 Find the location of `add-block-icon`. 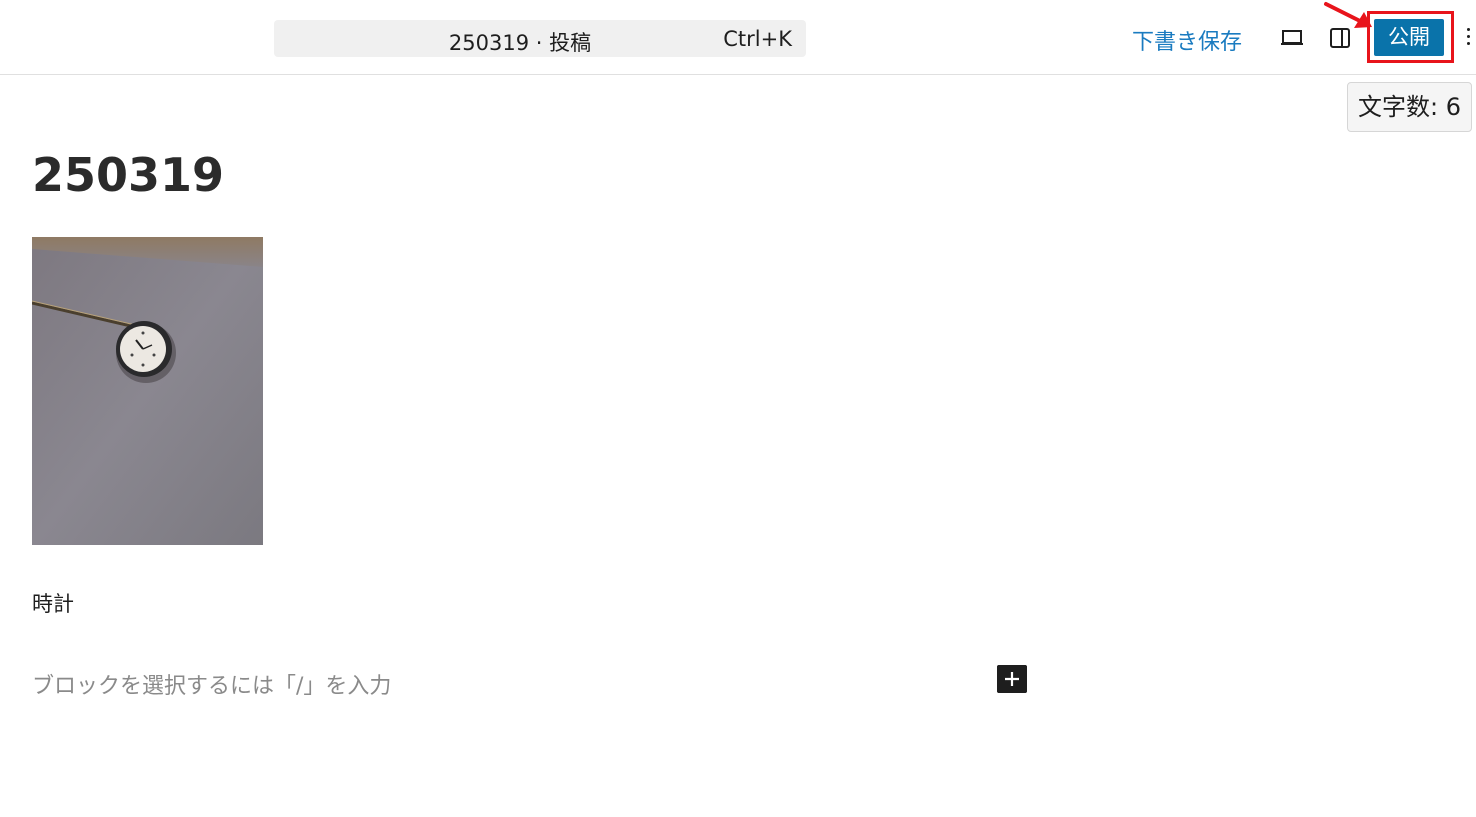

add-block-icon is located at coordinates (1012, 679).